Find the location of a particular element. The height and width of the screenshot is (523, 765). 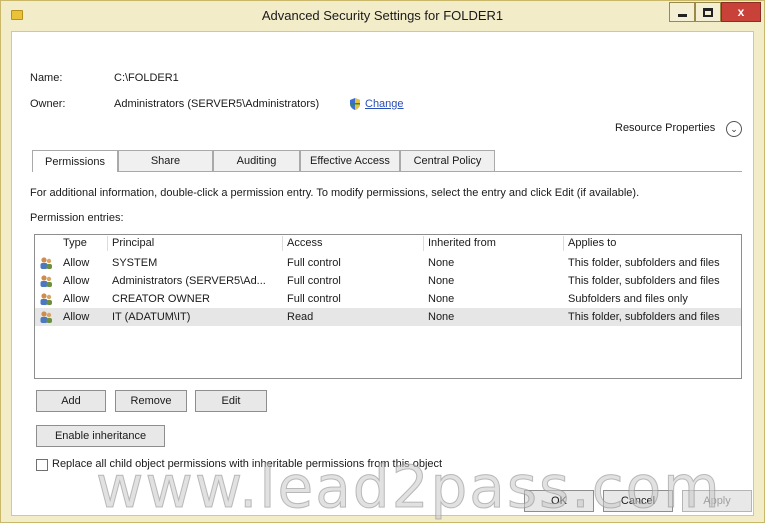

tab-share: Share is located at coordinates (165, 160).